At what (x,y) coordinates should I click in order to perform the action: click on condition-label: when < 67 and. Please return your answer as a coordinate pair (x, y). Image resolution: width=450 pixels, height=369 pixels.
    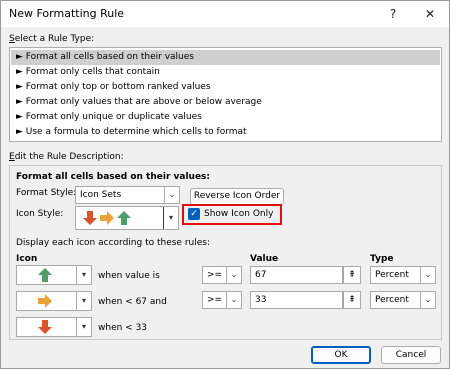
    Looking at the image, I should click on (132, 302).